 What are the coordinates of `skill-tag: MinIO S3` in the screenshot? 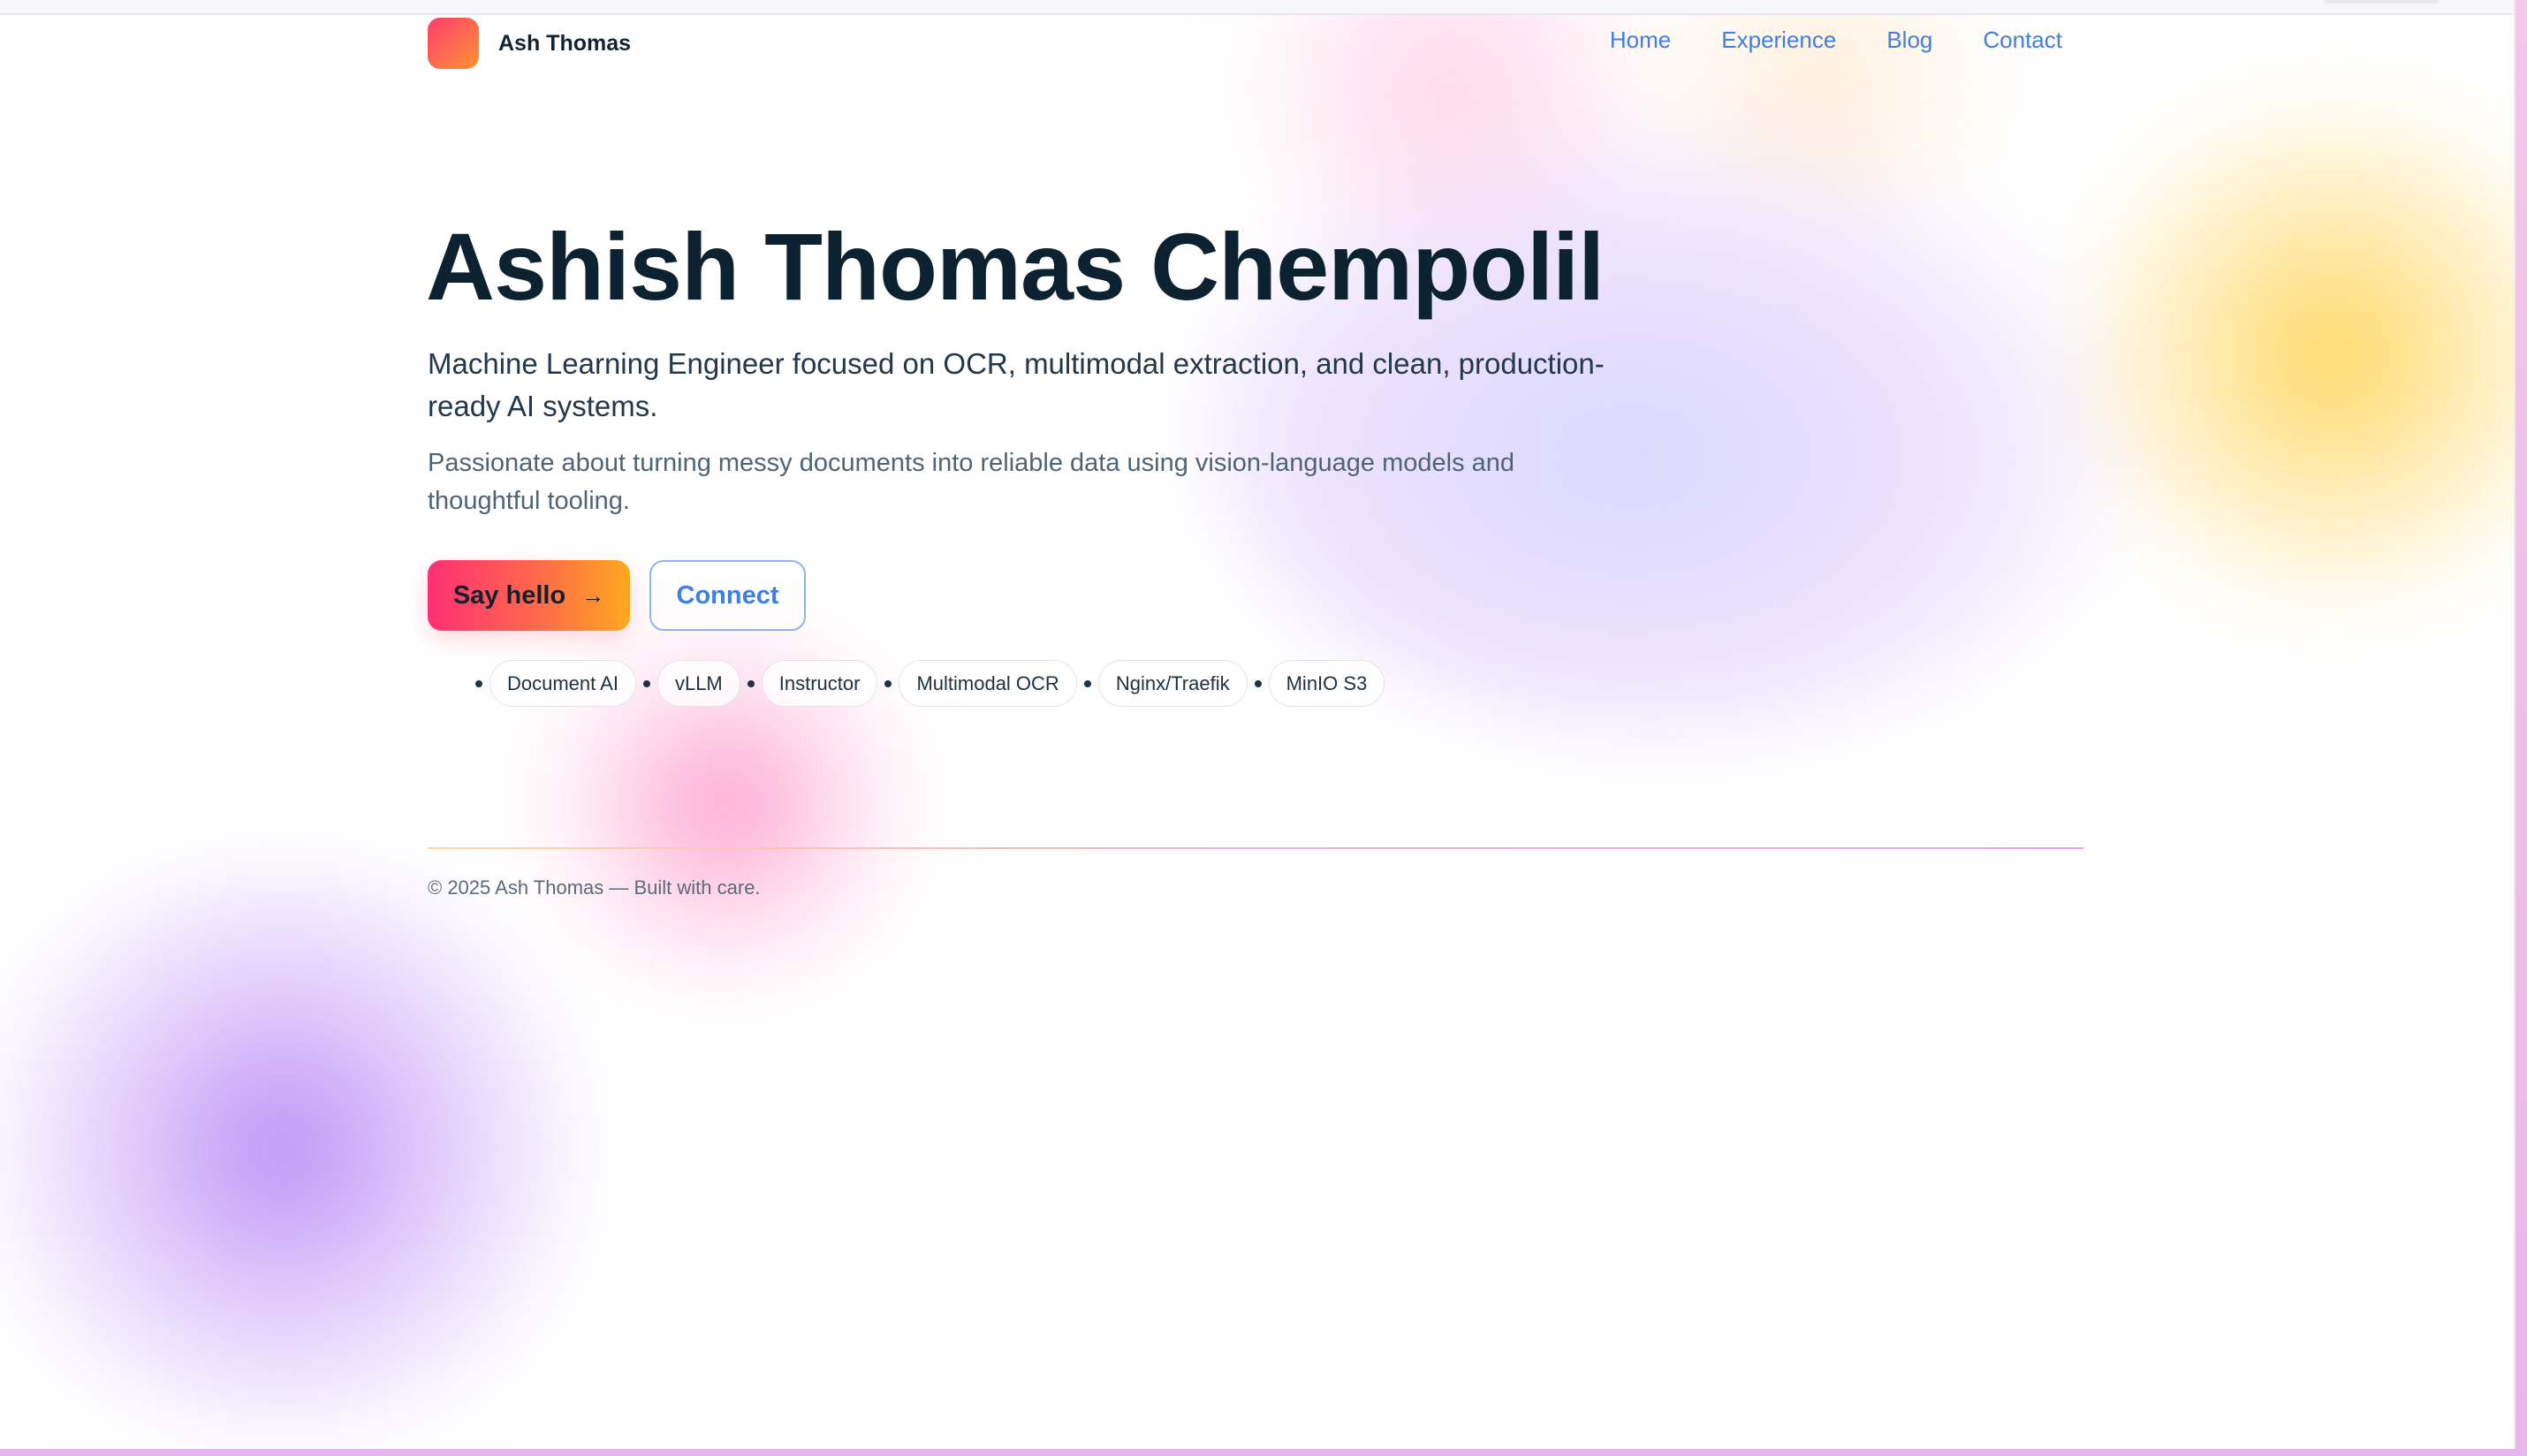 It's located at (1327, 683).